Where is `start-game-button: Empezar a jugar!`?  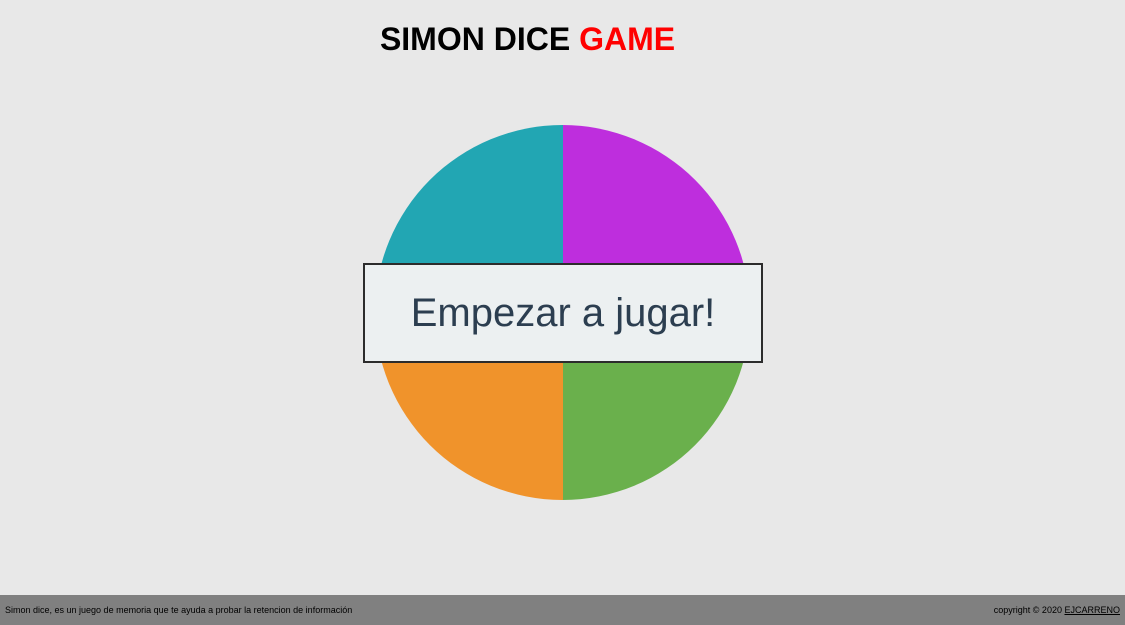
start-game-button: Empezar a jugar! is located at coordinates (563, 313).